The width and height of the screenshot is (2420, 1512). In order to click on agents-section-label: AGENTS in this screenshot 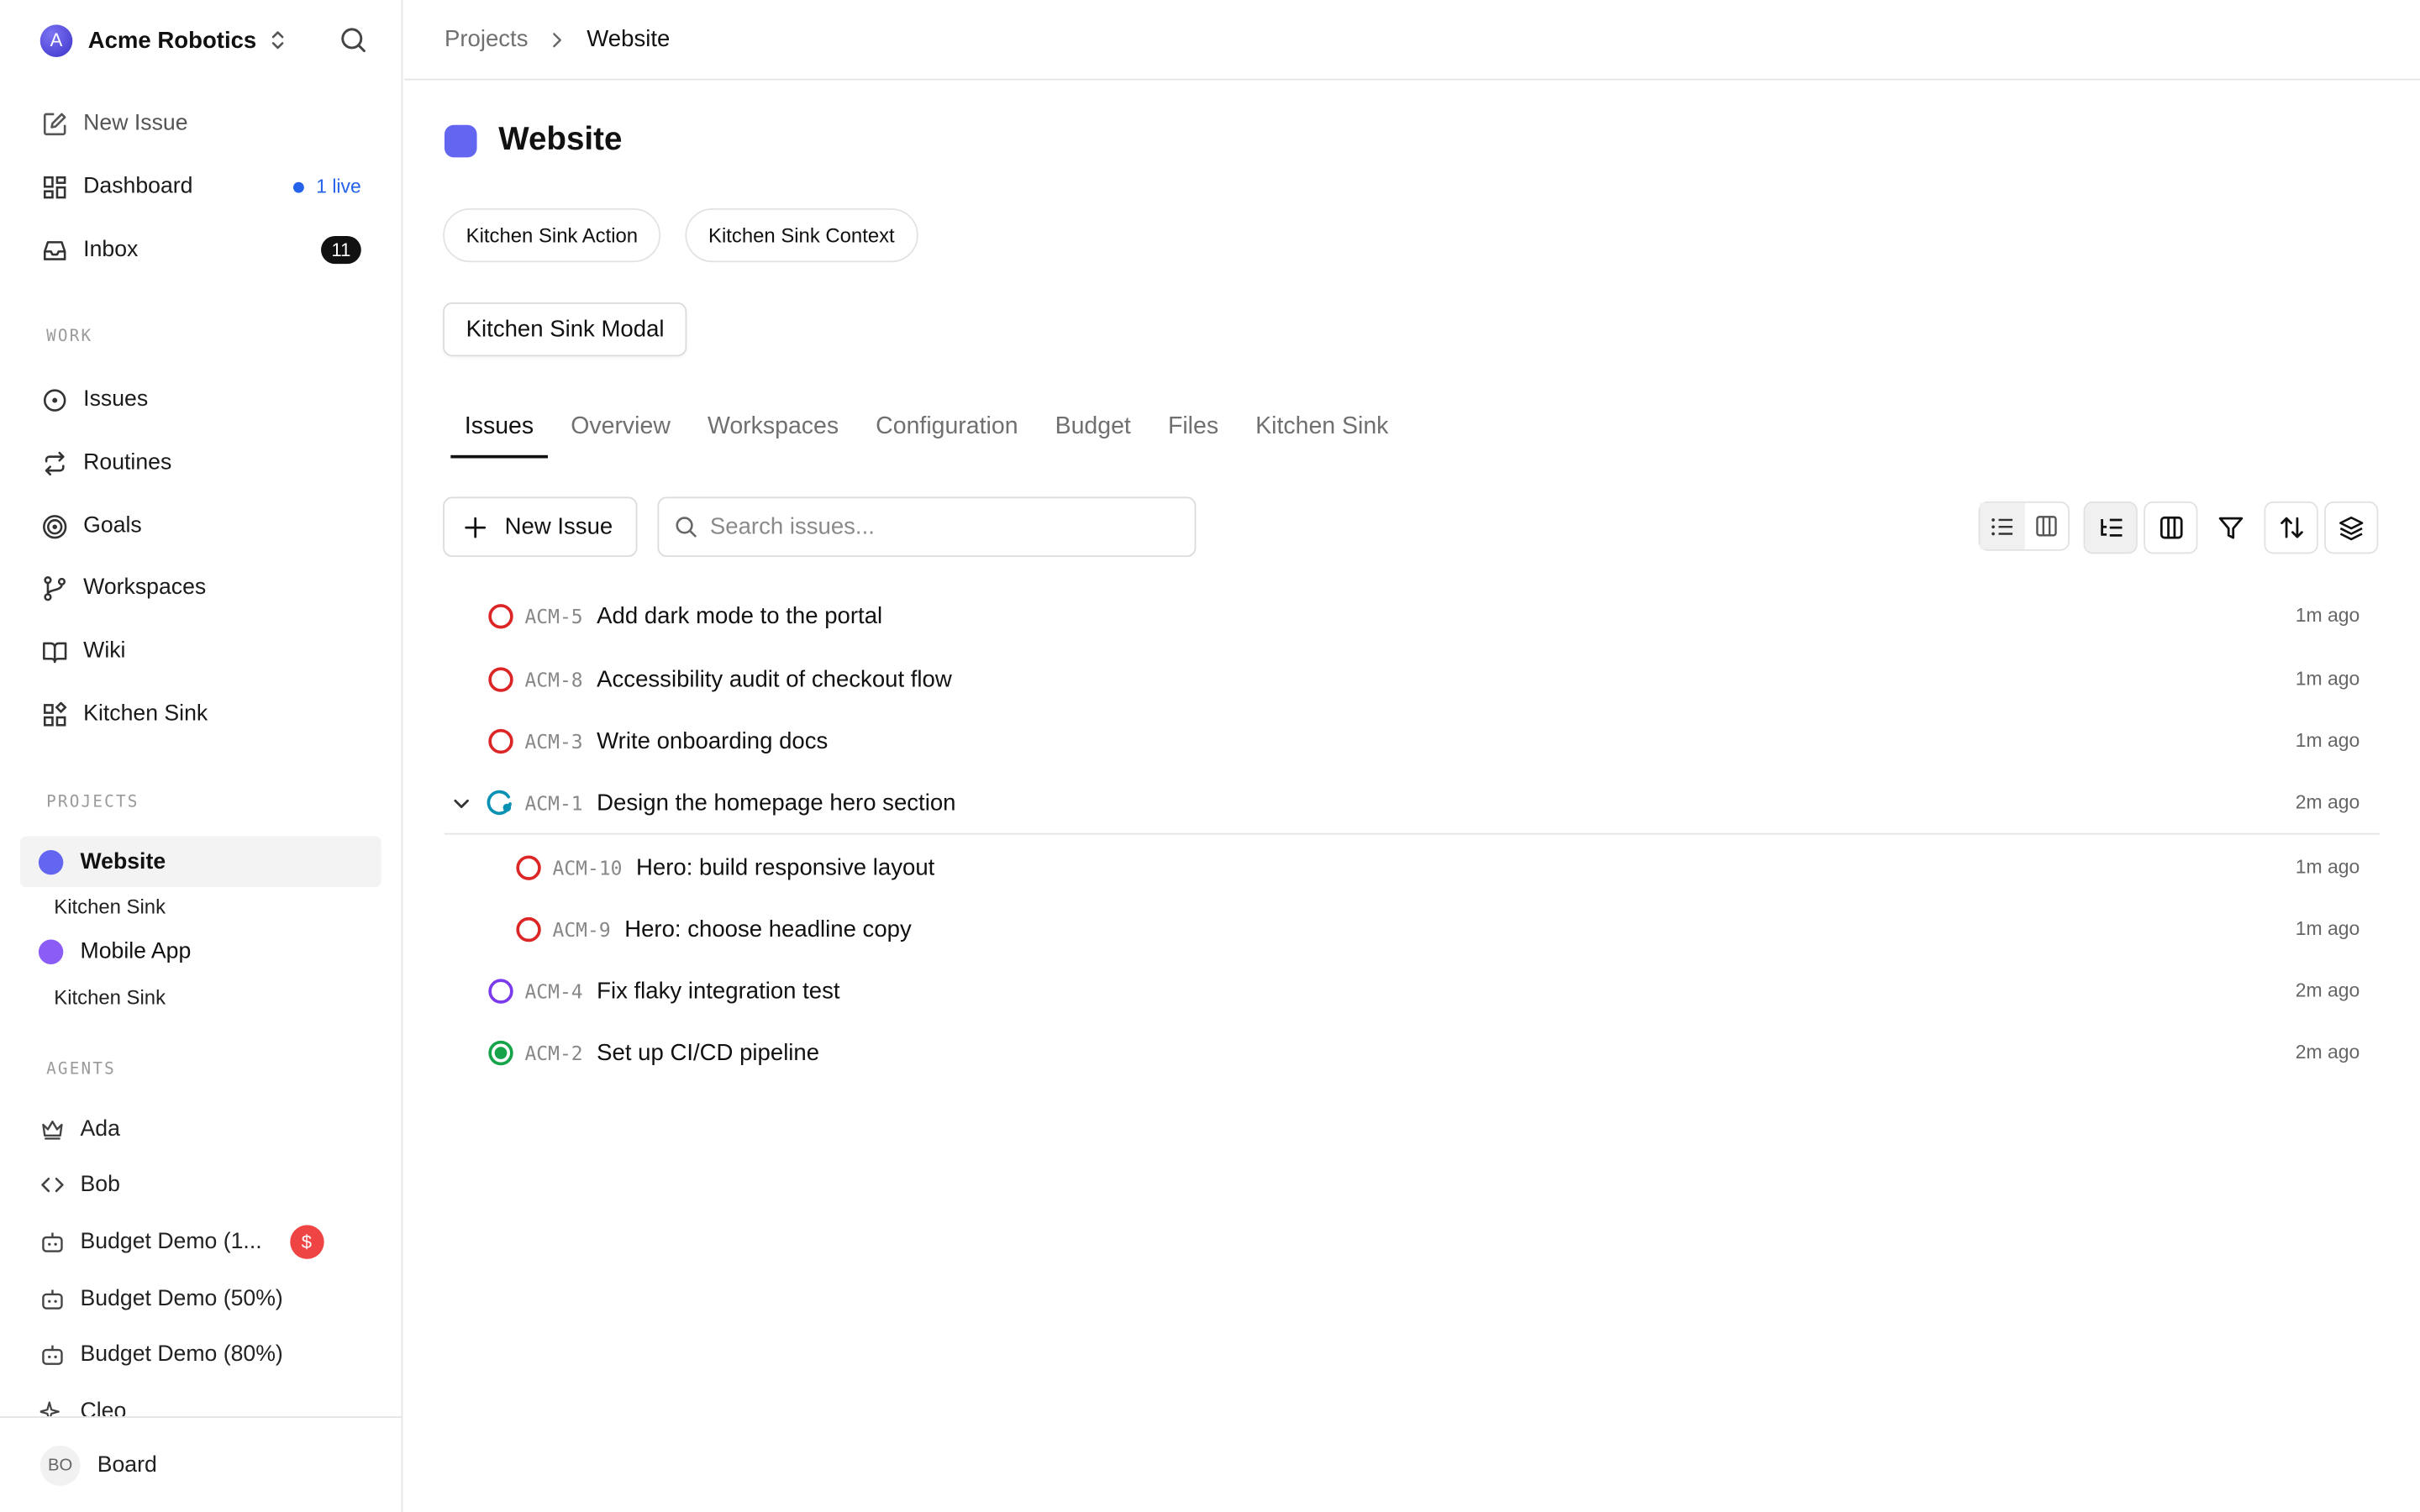, I will do `click(81, 1069)`.